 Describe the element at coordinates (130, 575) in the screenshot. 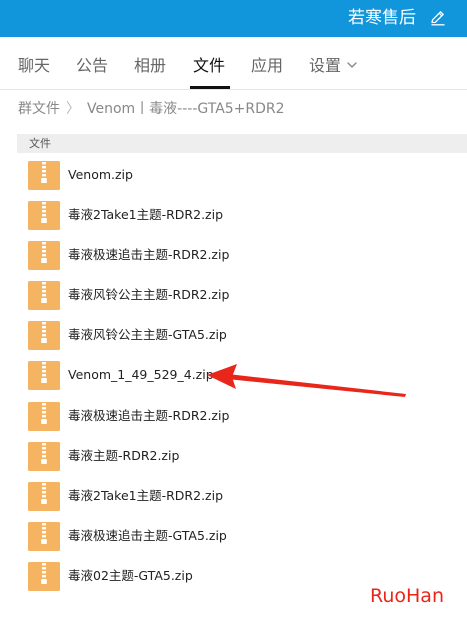

I see `file-name: 毒液02主题-GTA5.zip` at that location.